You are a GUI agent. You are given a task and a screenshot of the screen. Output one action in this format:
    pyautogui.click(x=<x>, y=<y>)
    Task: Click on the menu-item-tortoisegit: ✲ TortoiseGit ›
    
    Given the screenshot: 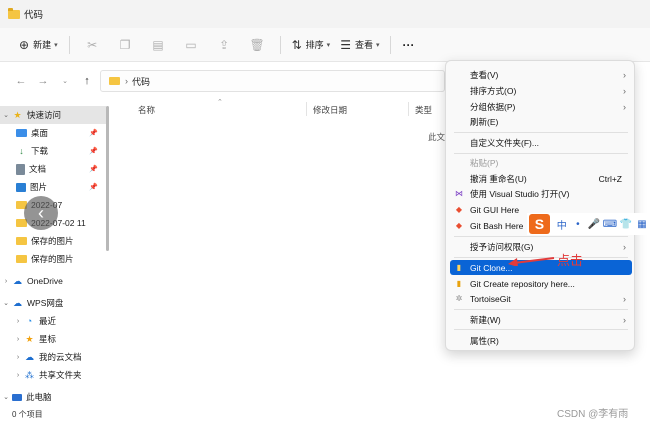 What is the action you would take?
    pyautogui.click(x=541, y=298)
    